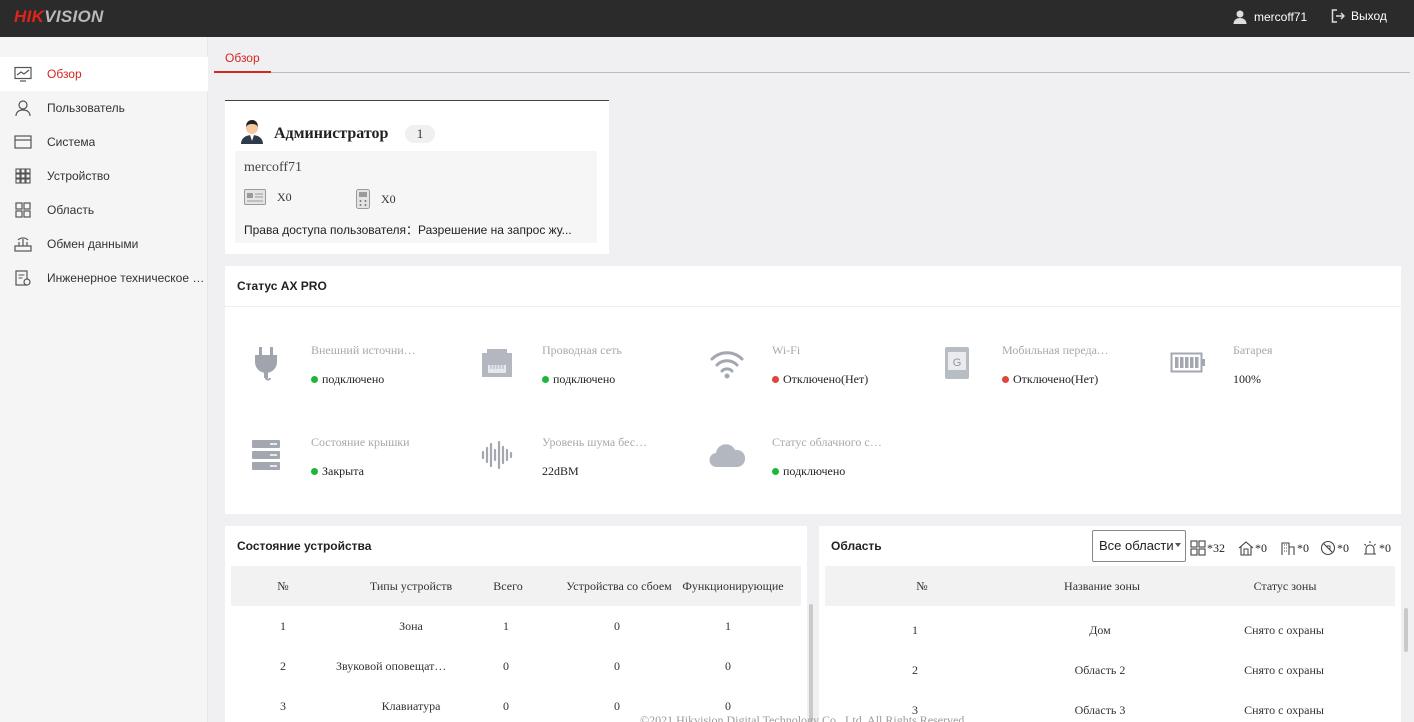  What do you see at coordinates (126, 278) in the screenshot?
I see `sidebar-item-label: Инженерное техническое обслуживание` at bounding box center [126, 278].